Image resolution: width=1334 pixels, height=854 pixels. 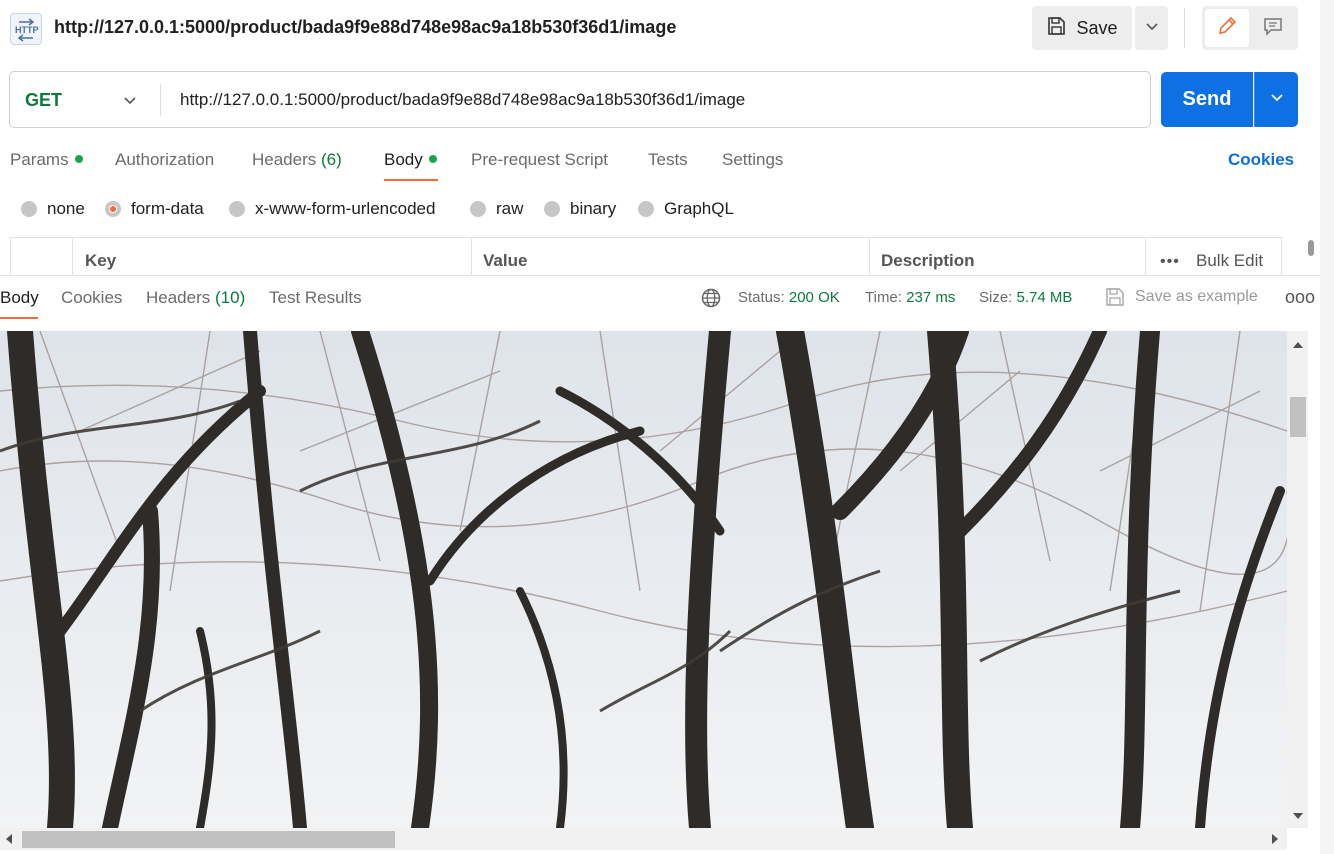 I want to click on edit-mode-button, so click(x=1227, y=28).